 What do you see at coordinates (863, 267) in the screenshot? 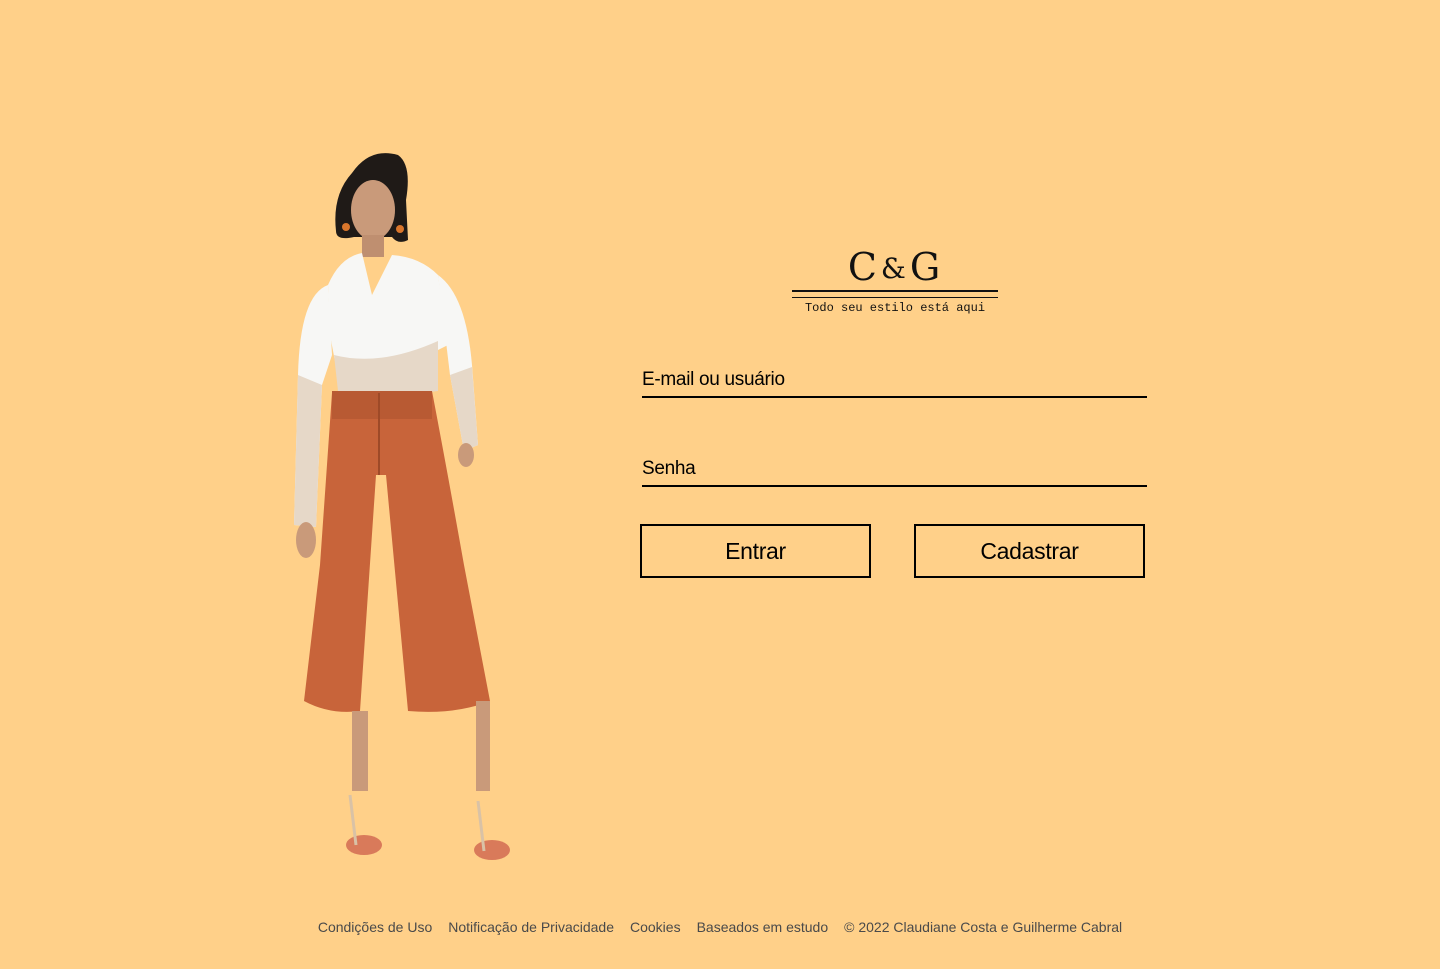
I see `logo-letter-left: C` at bounding box center [863, 267].